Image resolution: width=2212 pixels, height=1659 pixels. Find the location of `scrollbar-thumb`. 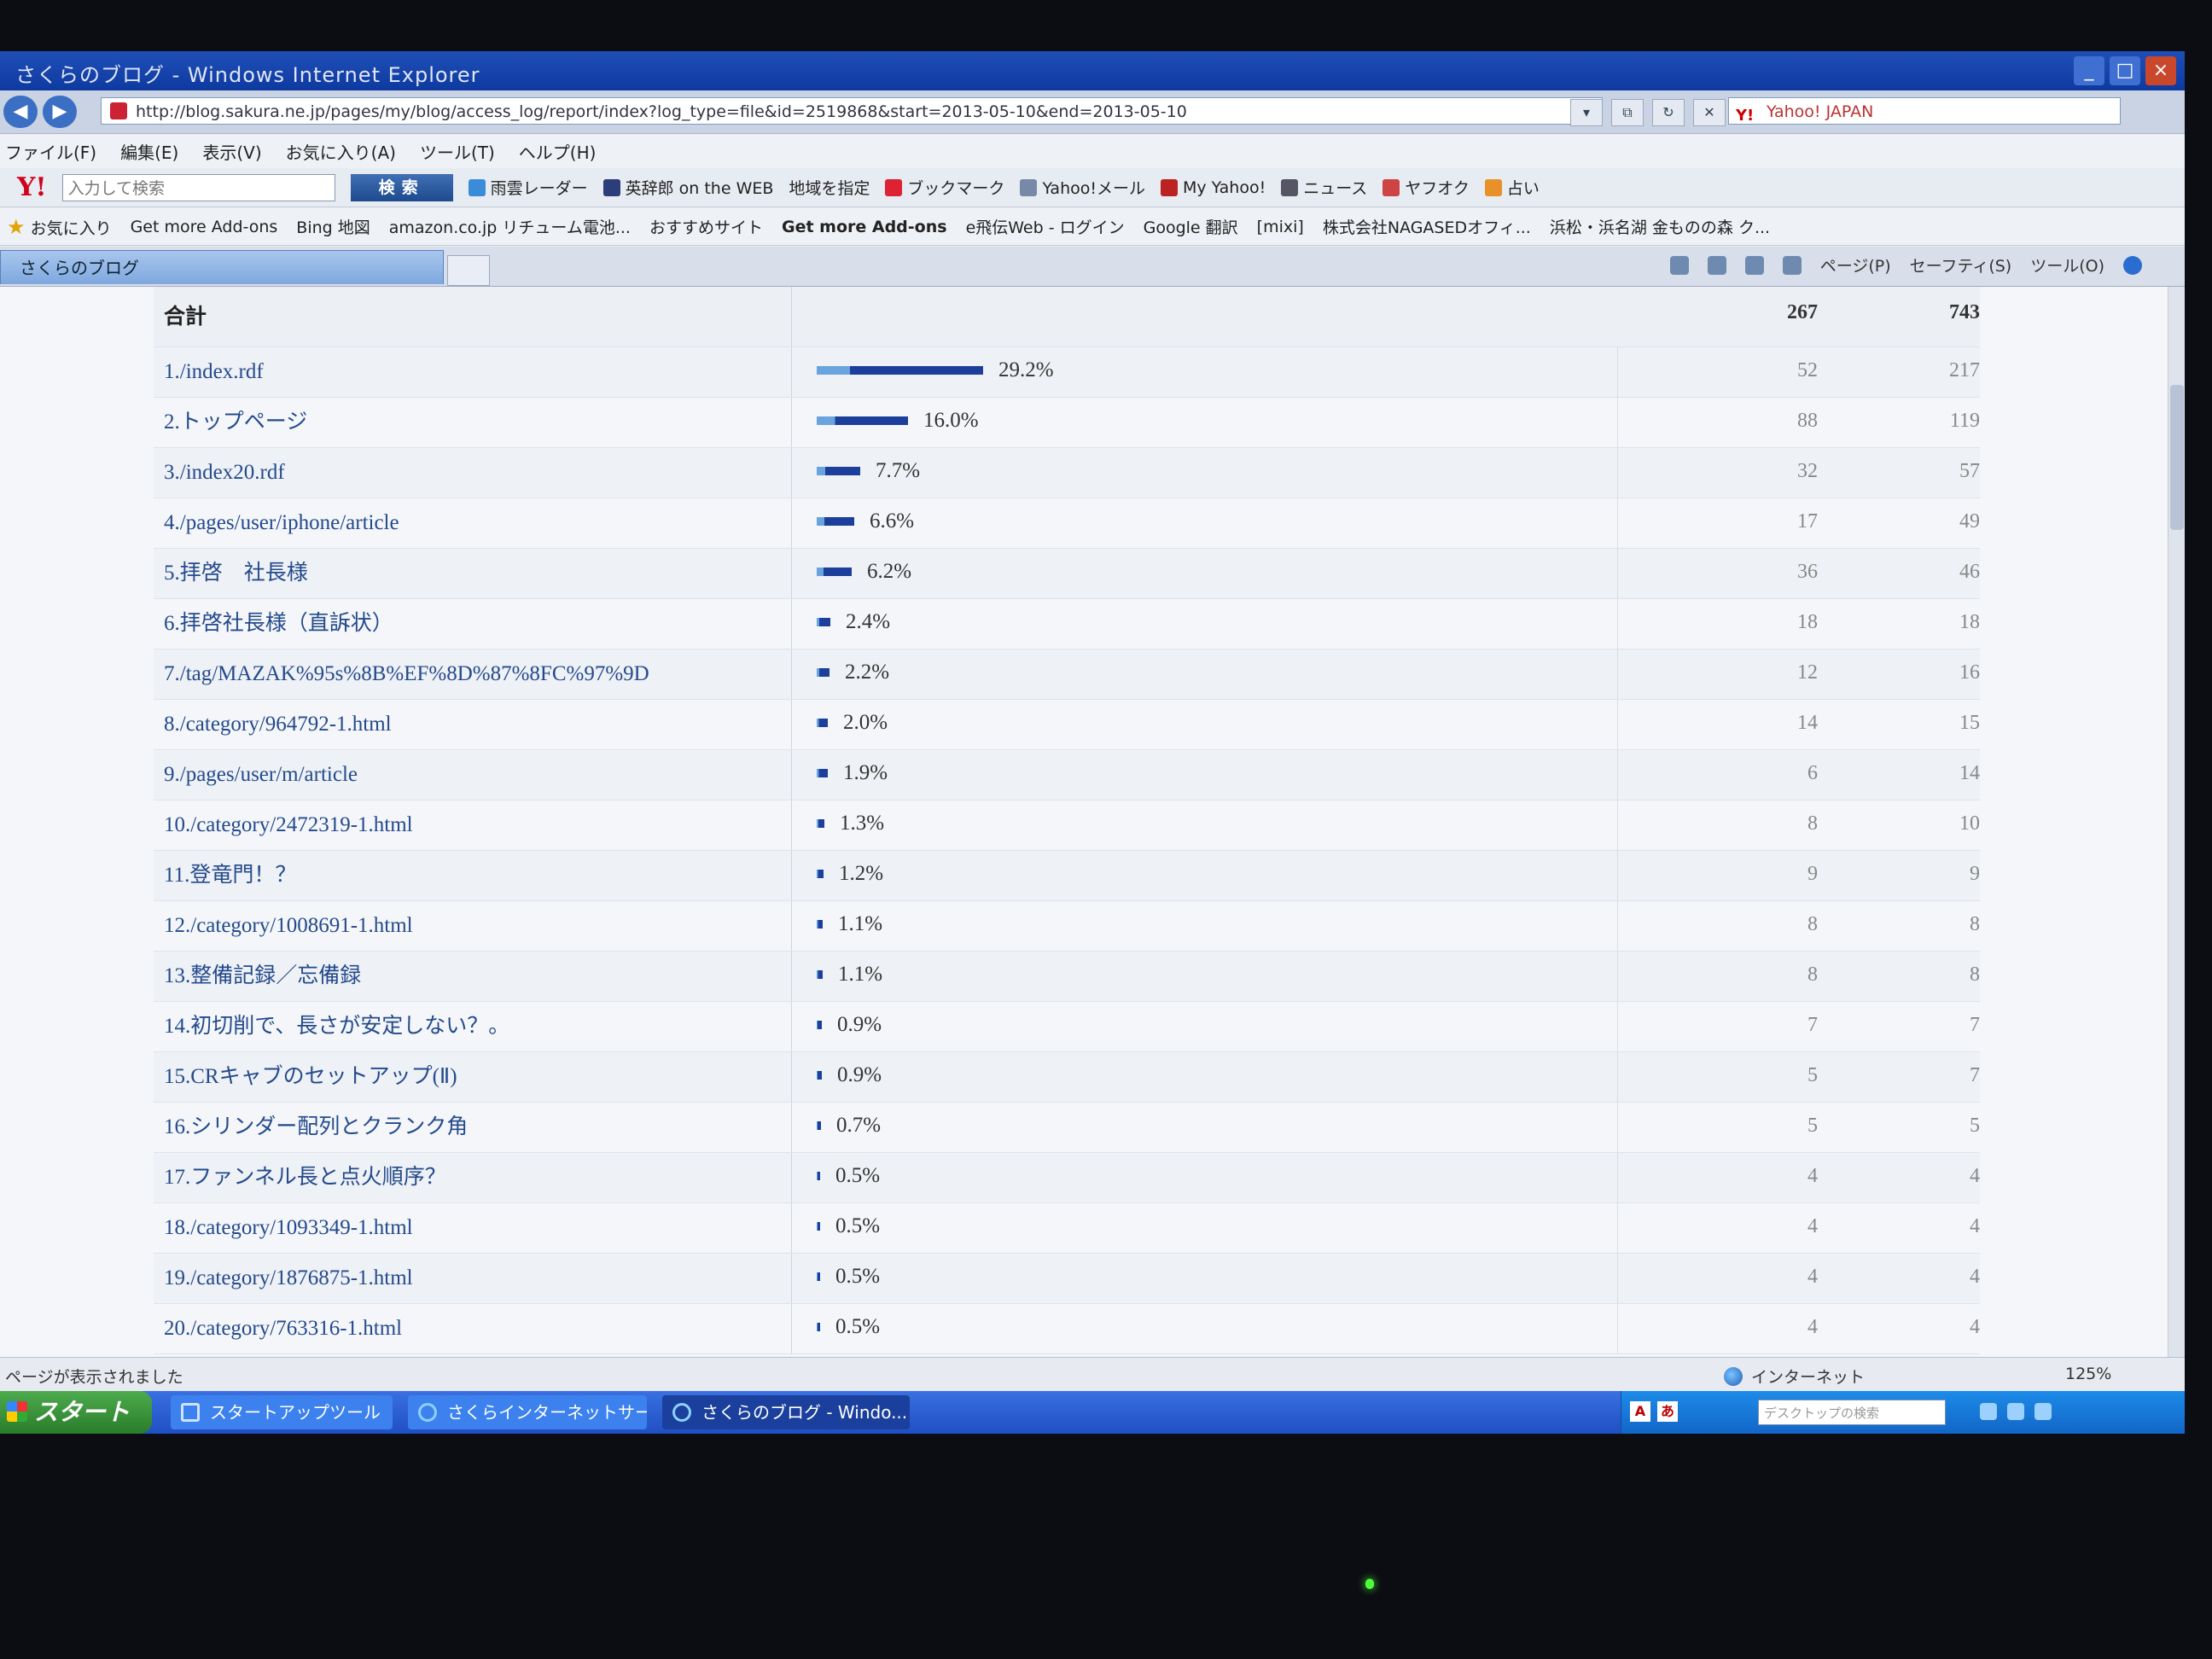

scrollbar-thumb is located at coordinates (2177, 457).